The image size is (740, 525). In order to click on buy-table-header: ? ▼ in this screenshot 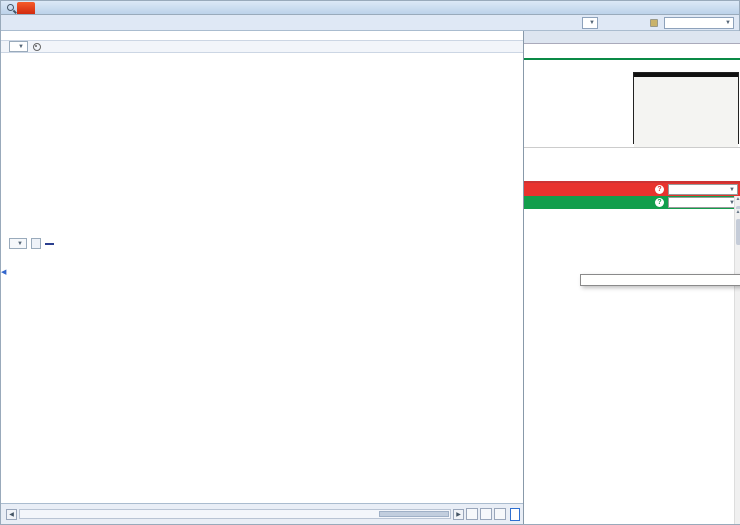, I will do `click(632, 189)`.